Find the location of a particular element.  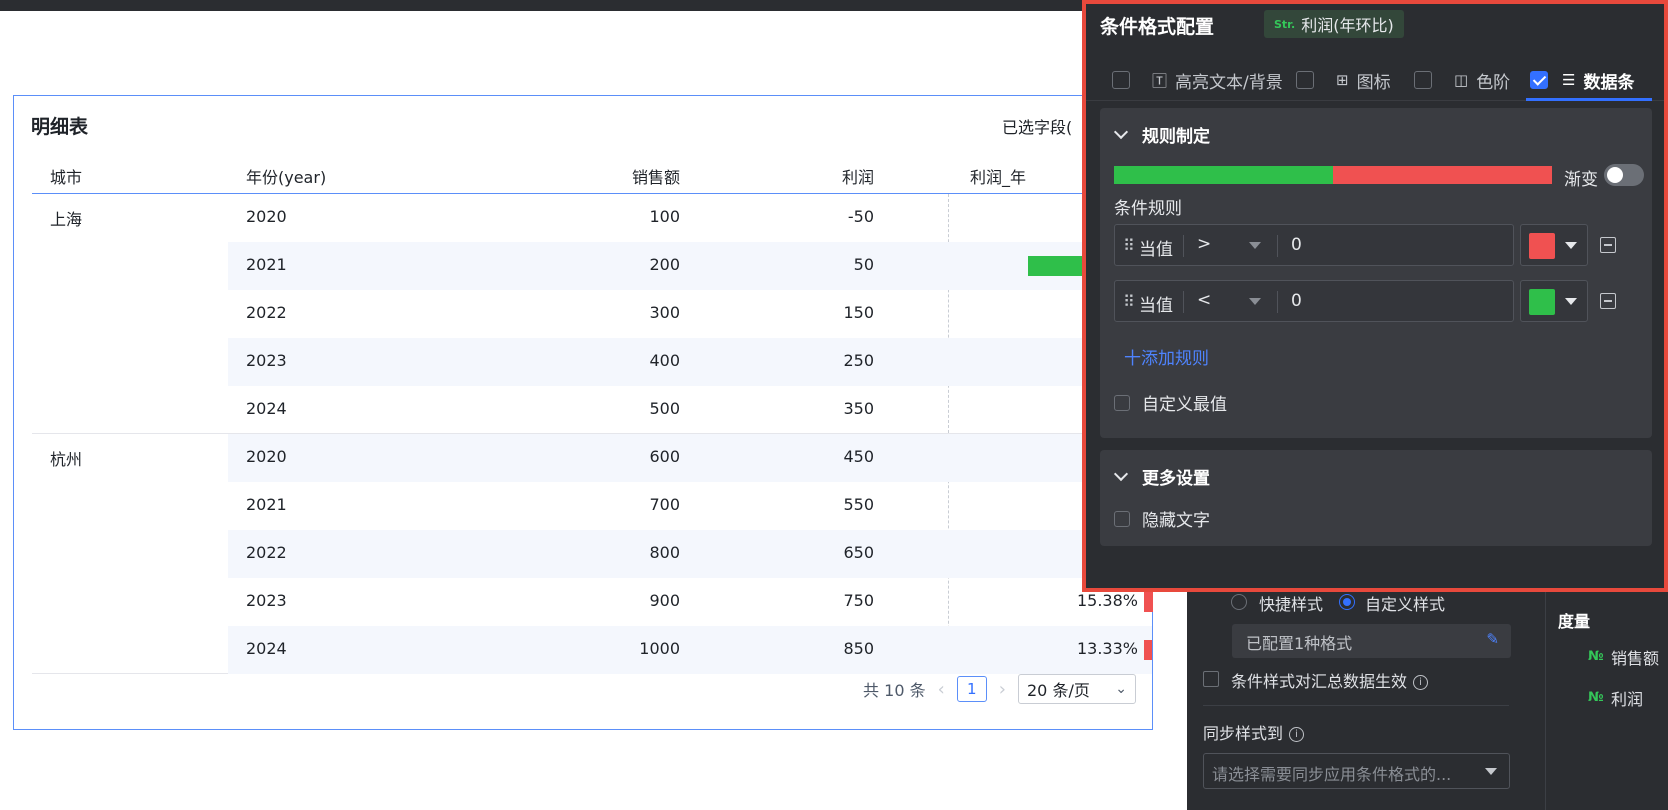

header-year: 年份(year) is located at coordinates (286, 176).